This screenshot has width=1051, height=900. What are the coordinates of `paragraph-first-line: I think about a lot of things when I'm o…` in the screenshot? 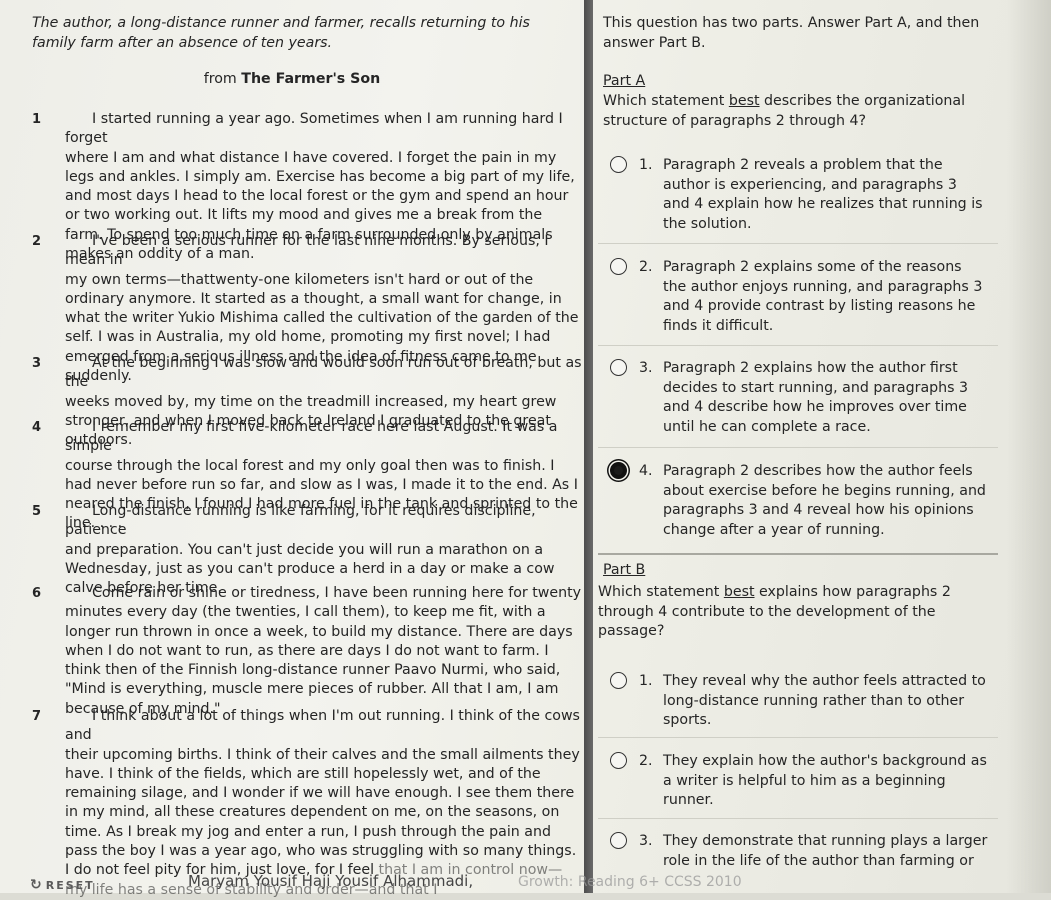 It's located at (322, 726).